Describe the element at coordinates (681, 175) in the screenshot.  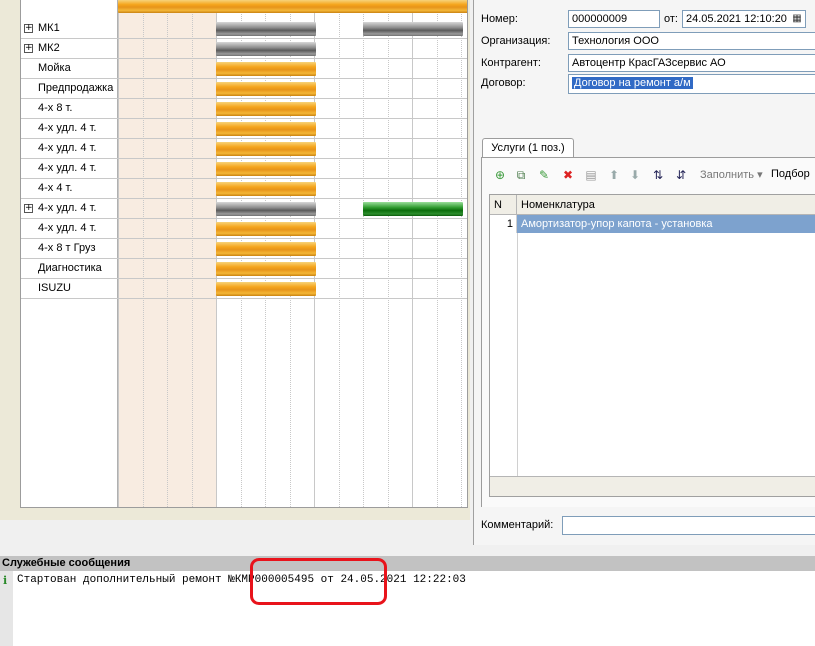
I see `sort-desc-icon: ⇵` at that location.